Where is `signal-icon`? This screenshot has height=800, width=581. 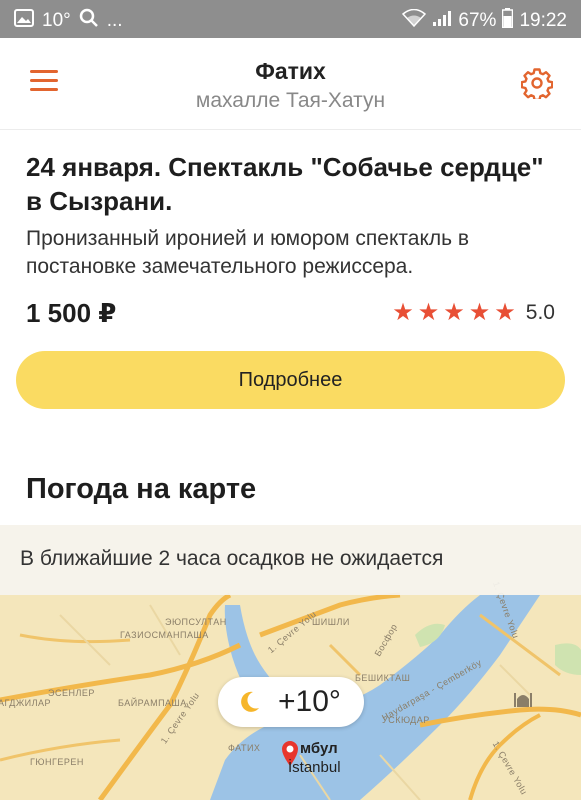 signal-icon is located at coordinates (442, 21).